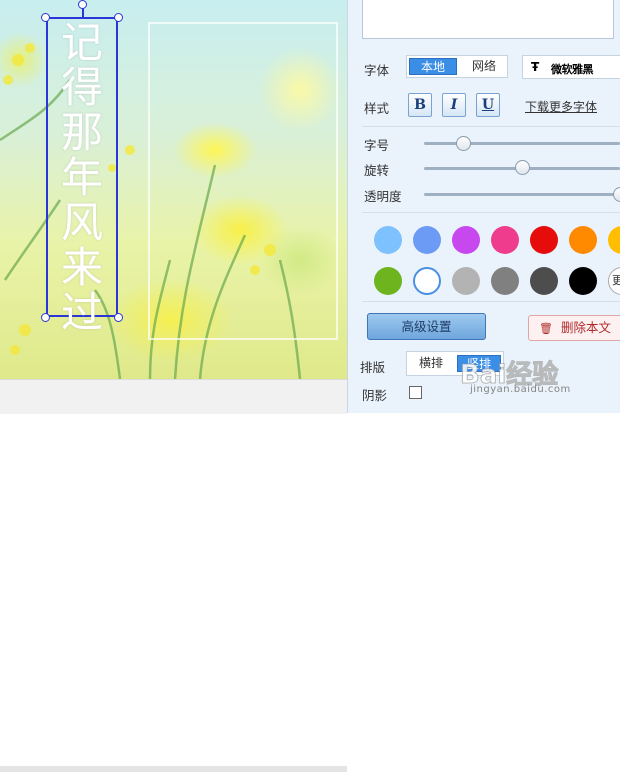 The image size is (620, 772). What do you see at coordinates (426, 326) in the screenshot?
I see `advanced-settings-button: 高级设置` at bounding box center [426, 326].